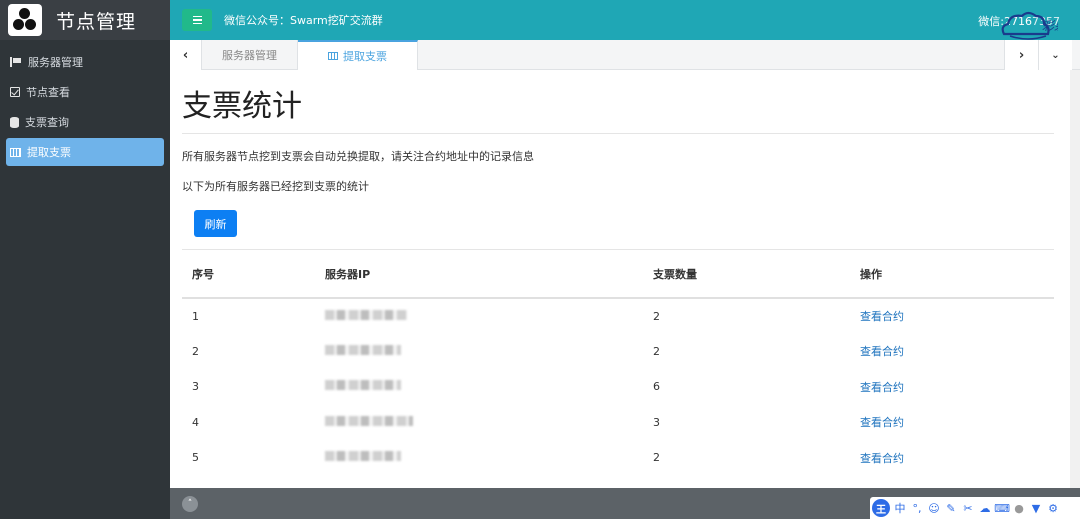 This screenshot has height=519, width=1080. Describe the element at coordinates (195, 316) in the screenshot. I see `cell-index: 1` at that location.